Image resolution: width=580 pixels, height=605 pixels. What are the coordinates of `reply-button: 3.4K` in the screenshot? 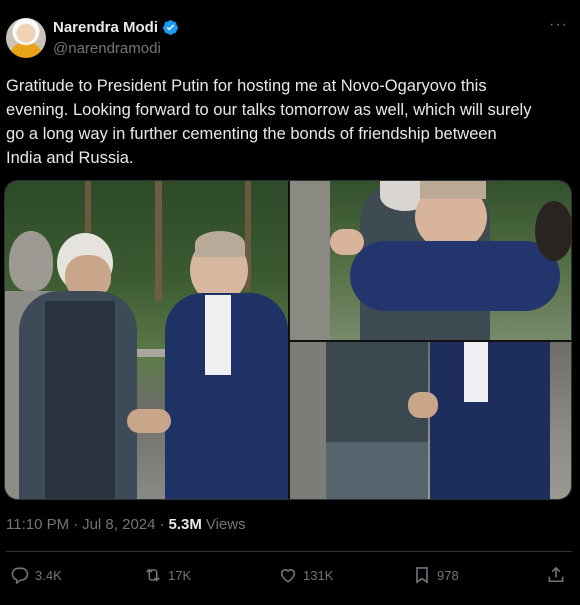 It's located at (36, 575).